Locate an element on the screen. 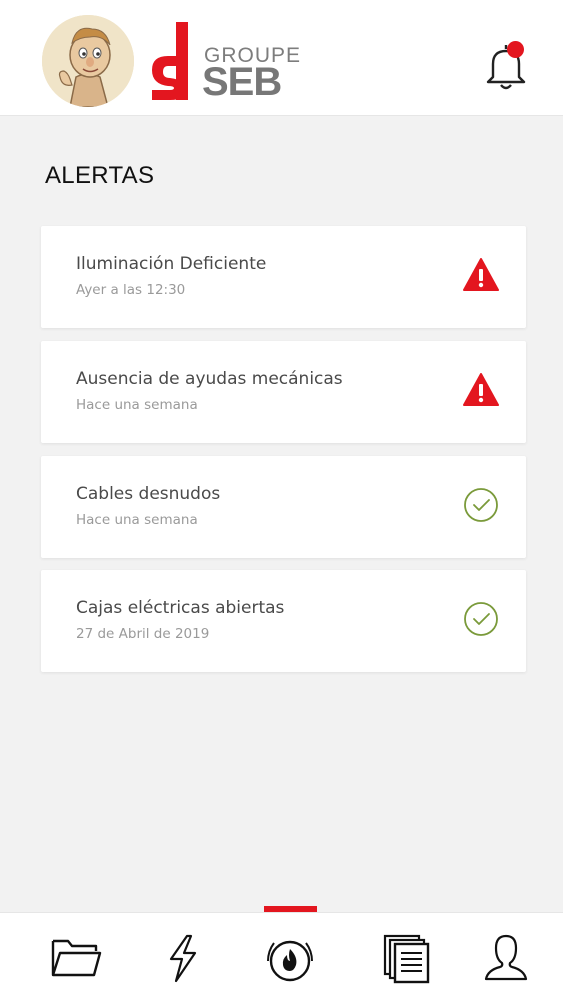  tab-documents is located at coordinates (406, 959).